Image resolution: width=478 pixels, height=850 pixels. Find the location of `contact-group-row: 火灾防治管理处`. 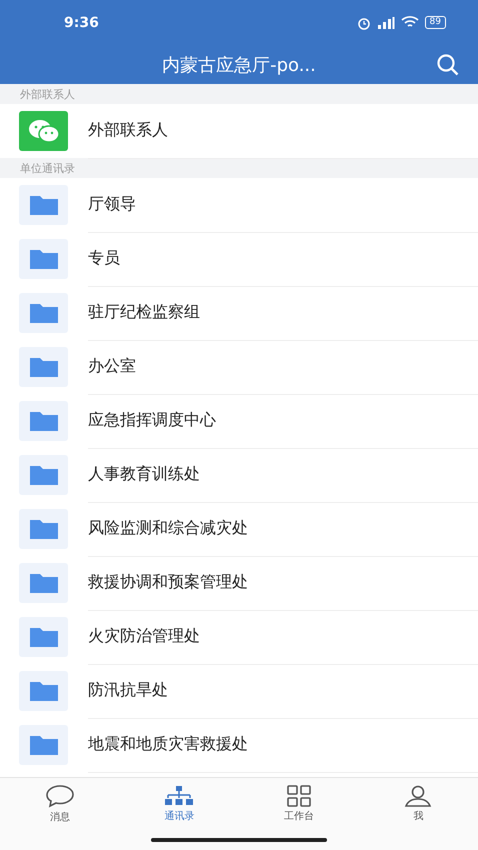

contact-group-row: 火灾防治管理处 is located at coordinates (239, 637).